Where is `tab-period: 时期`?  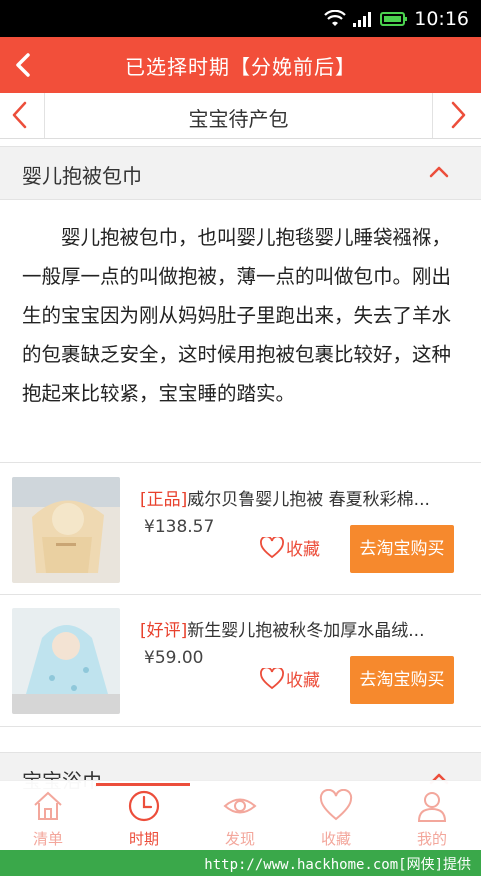 tab-period: 时期 is located at coordinates (144, 816).